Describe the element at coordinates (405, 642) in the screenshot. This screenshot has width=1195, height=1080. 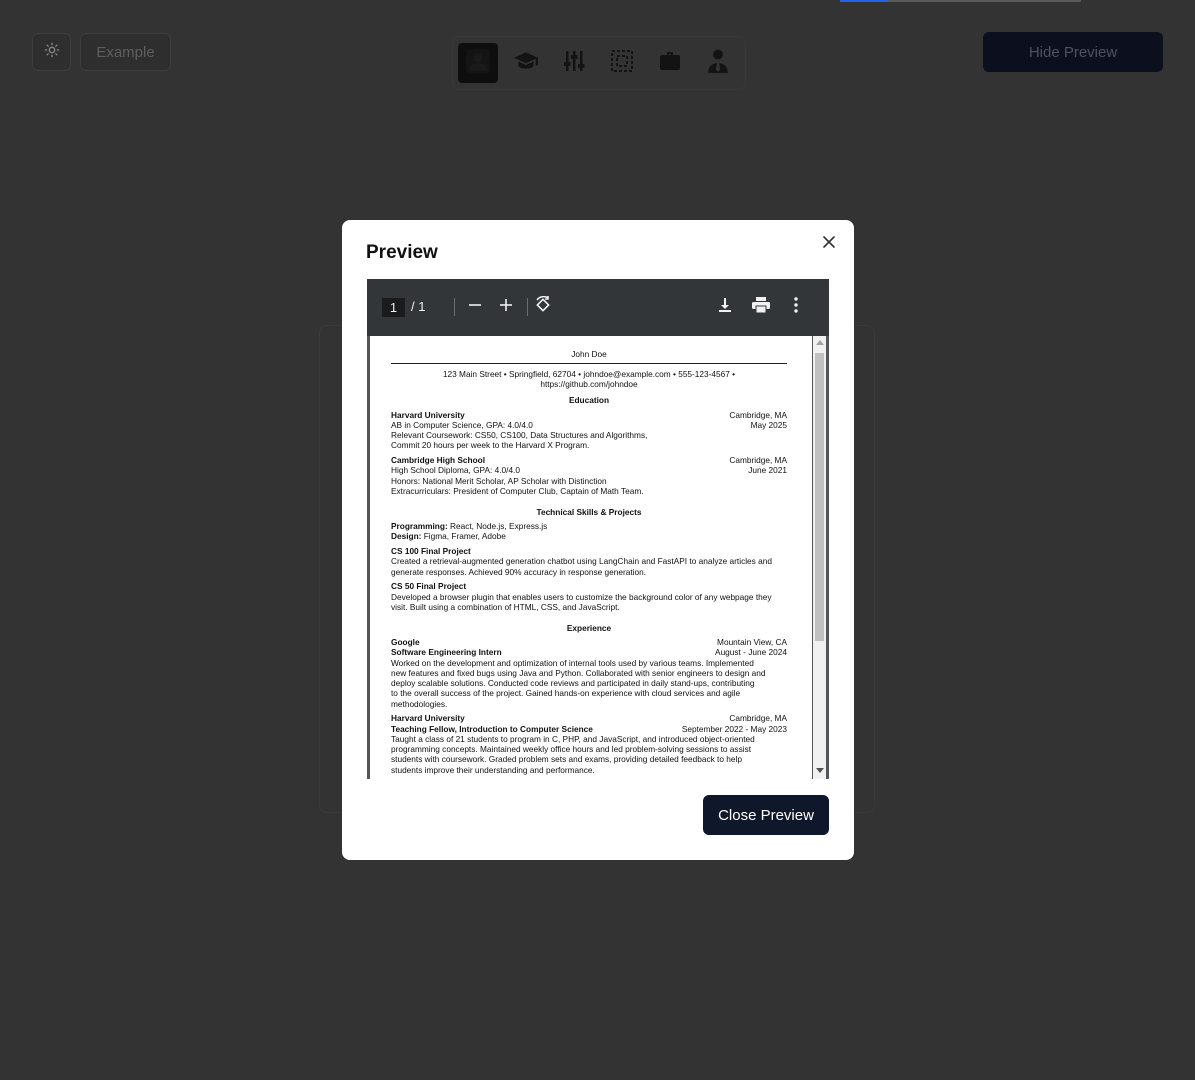
I see `exp-company: Google` at that location.